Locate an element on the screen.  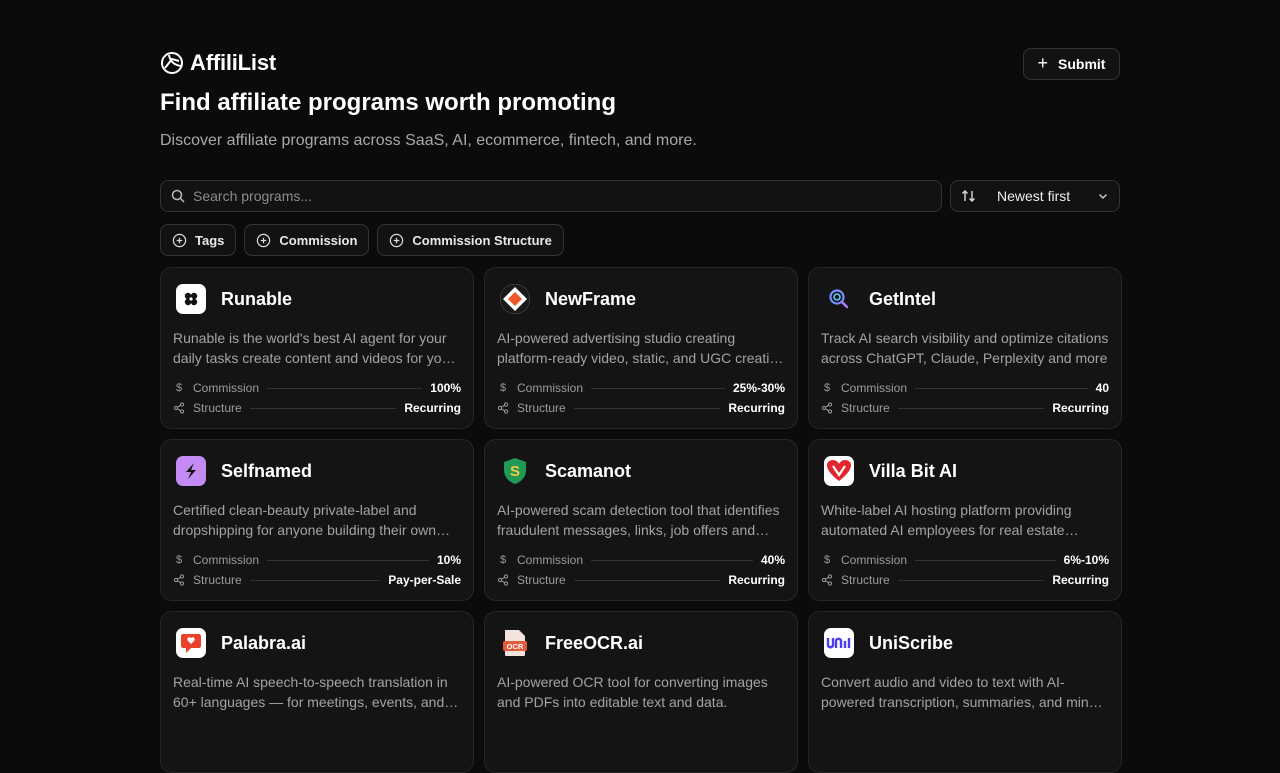
chevron-down-icon is located at coordinates (1103, 196).